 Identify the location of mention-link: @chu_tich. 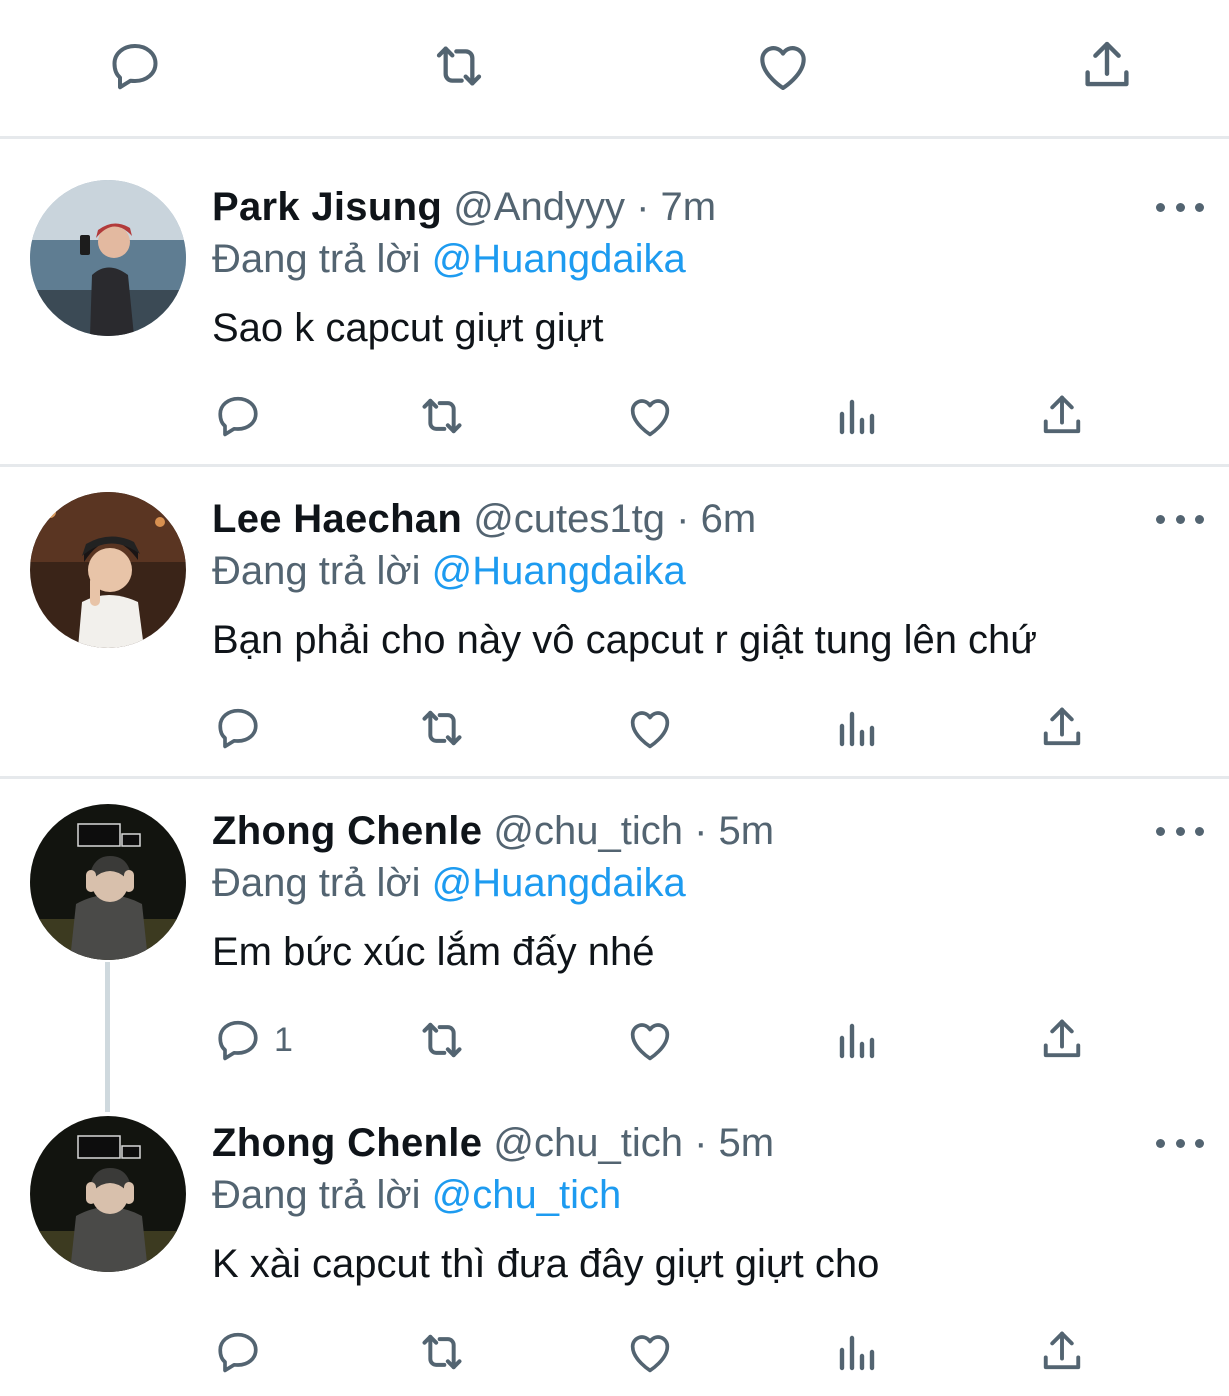
(527, 1195).